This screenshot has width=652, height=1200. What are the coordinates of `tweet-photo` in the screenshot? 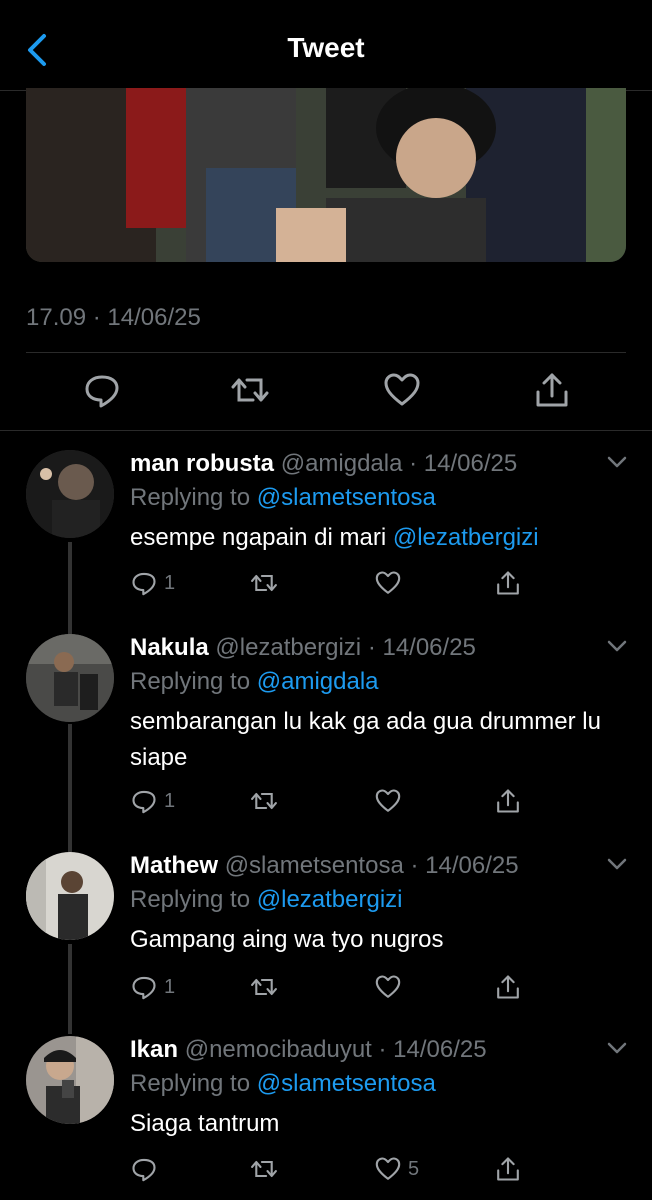 It's located at (326, 175).